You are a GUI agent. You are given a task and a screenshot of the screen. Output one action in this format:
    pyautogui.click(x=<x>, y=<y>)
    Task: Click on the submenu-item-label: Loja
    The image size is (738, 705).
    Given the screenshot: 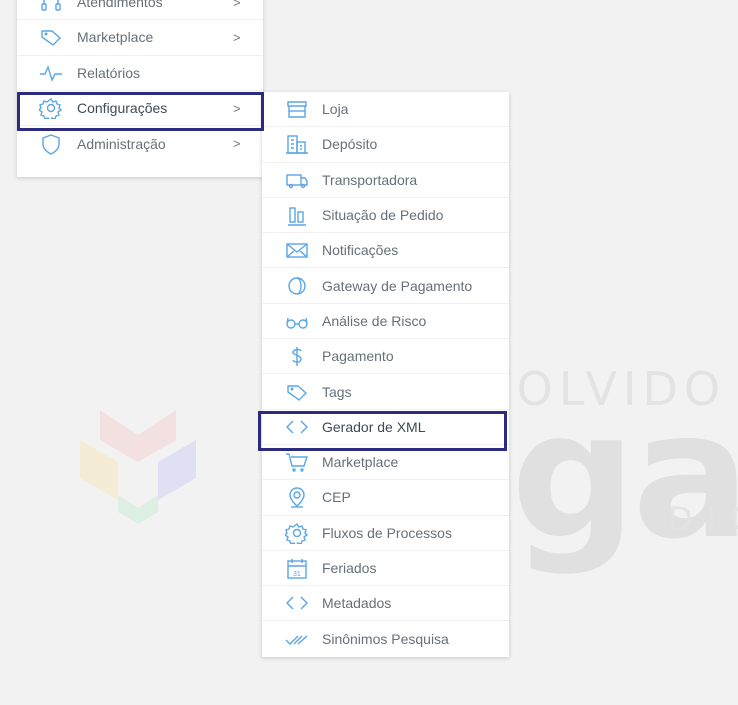 What is the action you would take?
    pyautogui.click(x=335, y=109)
    